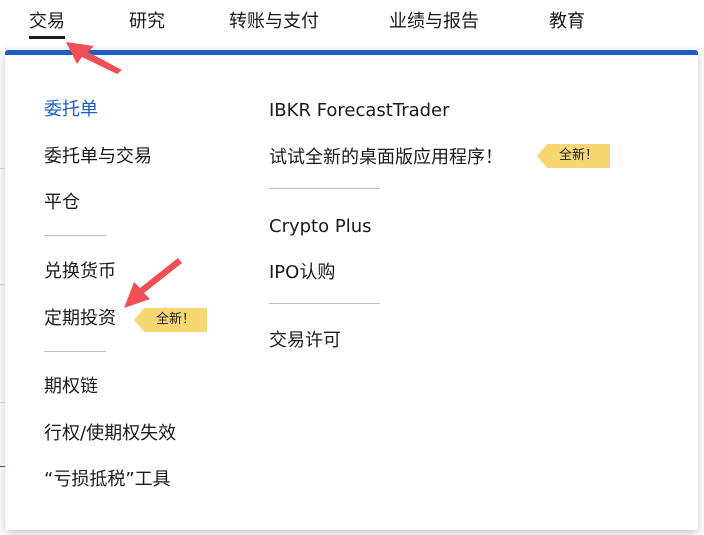  I want to click on menu-item-orders: 委托单, so click(71, 110).